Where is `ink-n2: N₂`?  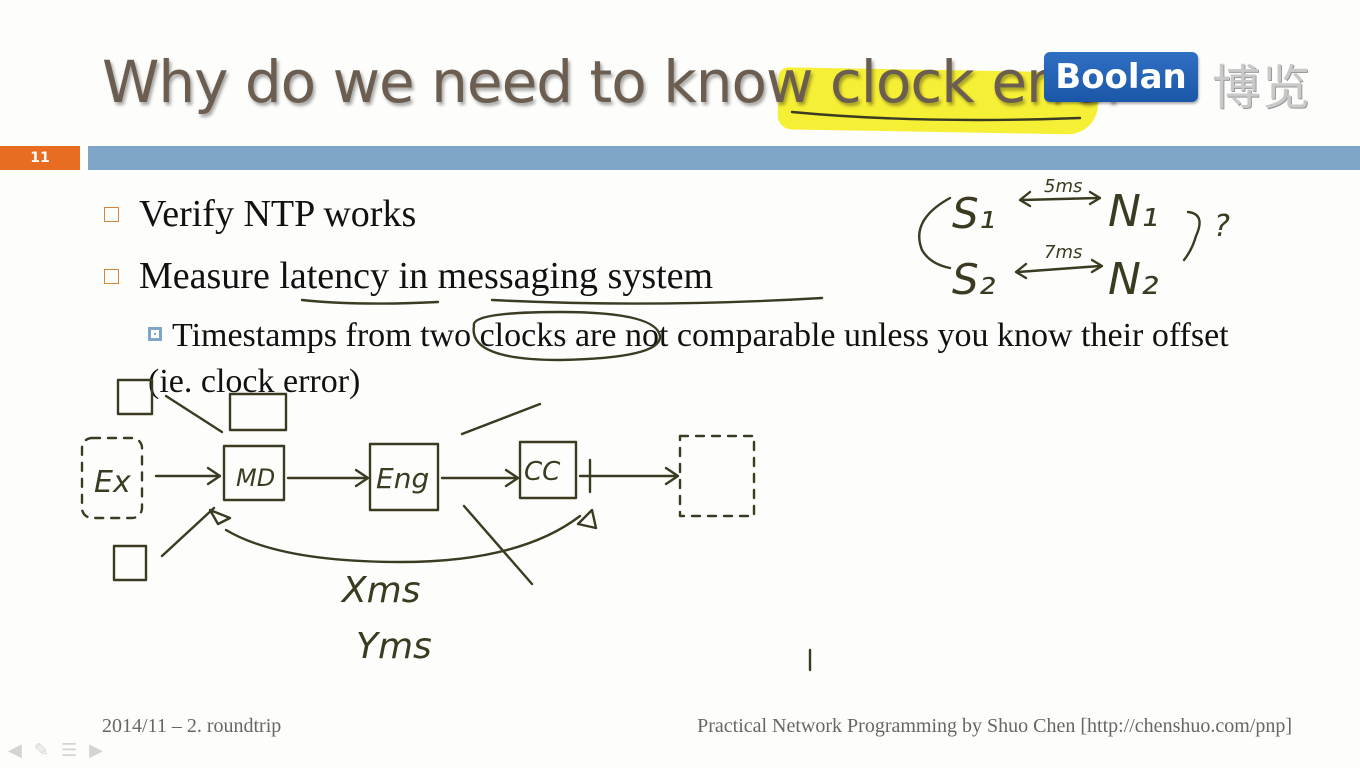
ink-n2: N₂ is located at coordinates (1133, 279).